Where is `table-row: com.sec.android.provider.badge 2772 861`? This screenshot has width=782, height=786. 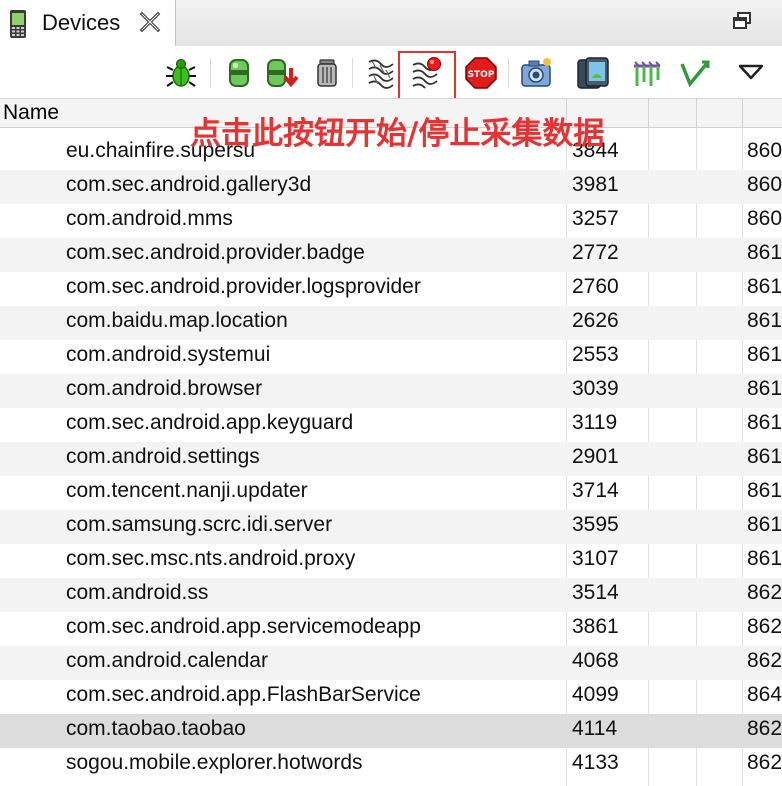 table-row: com.sec.android.provider.badge 2772 861 is located at coordinates (391, 255).